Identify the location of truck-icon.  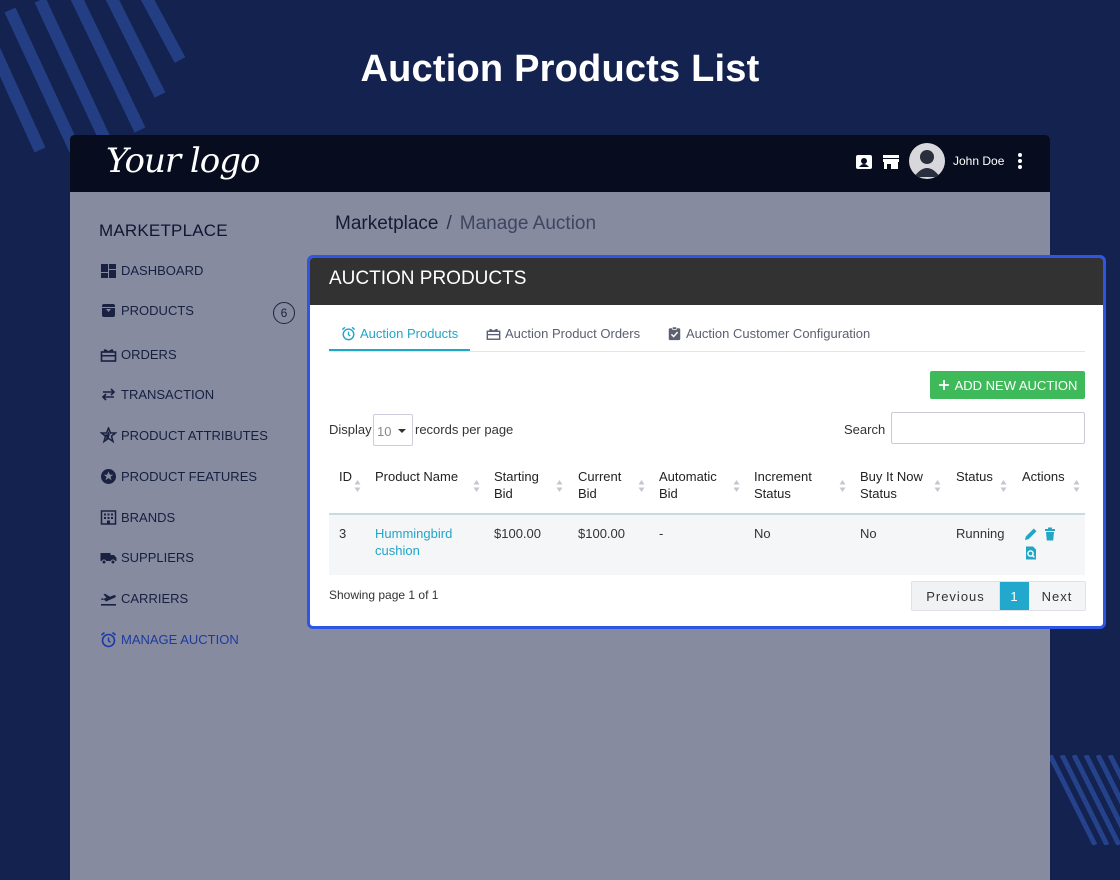
(108, 558).